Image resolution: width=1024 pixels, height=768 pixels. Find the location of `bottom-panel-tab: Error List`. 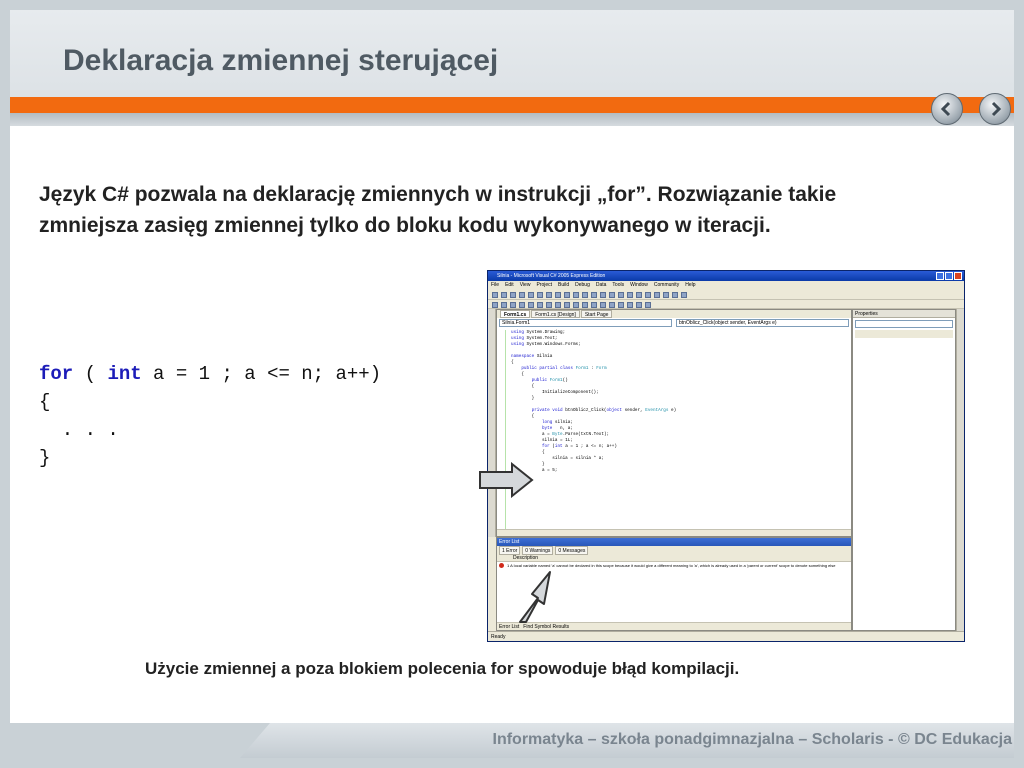

bottom-panel-tab: Error List is located at coordinates (509, 627).